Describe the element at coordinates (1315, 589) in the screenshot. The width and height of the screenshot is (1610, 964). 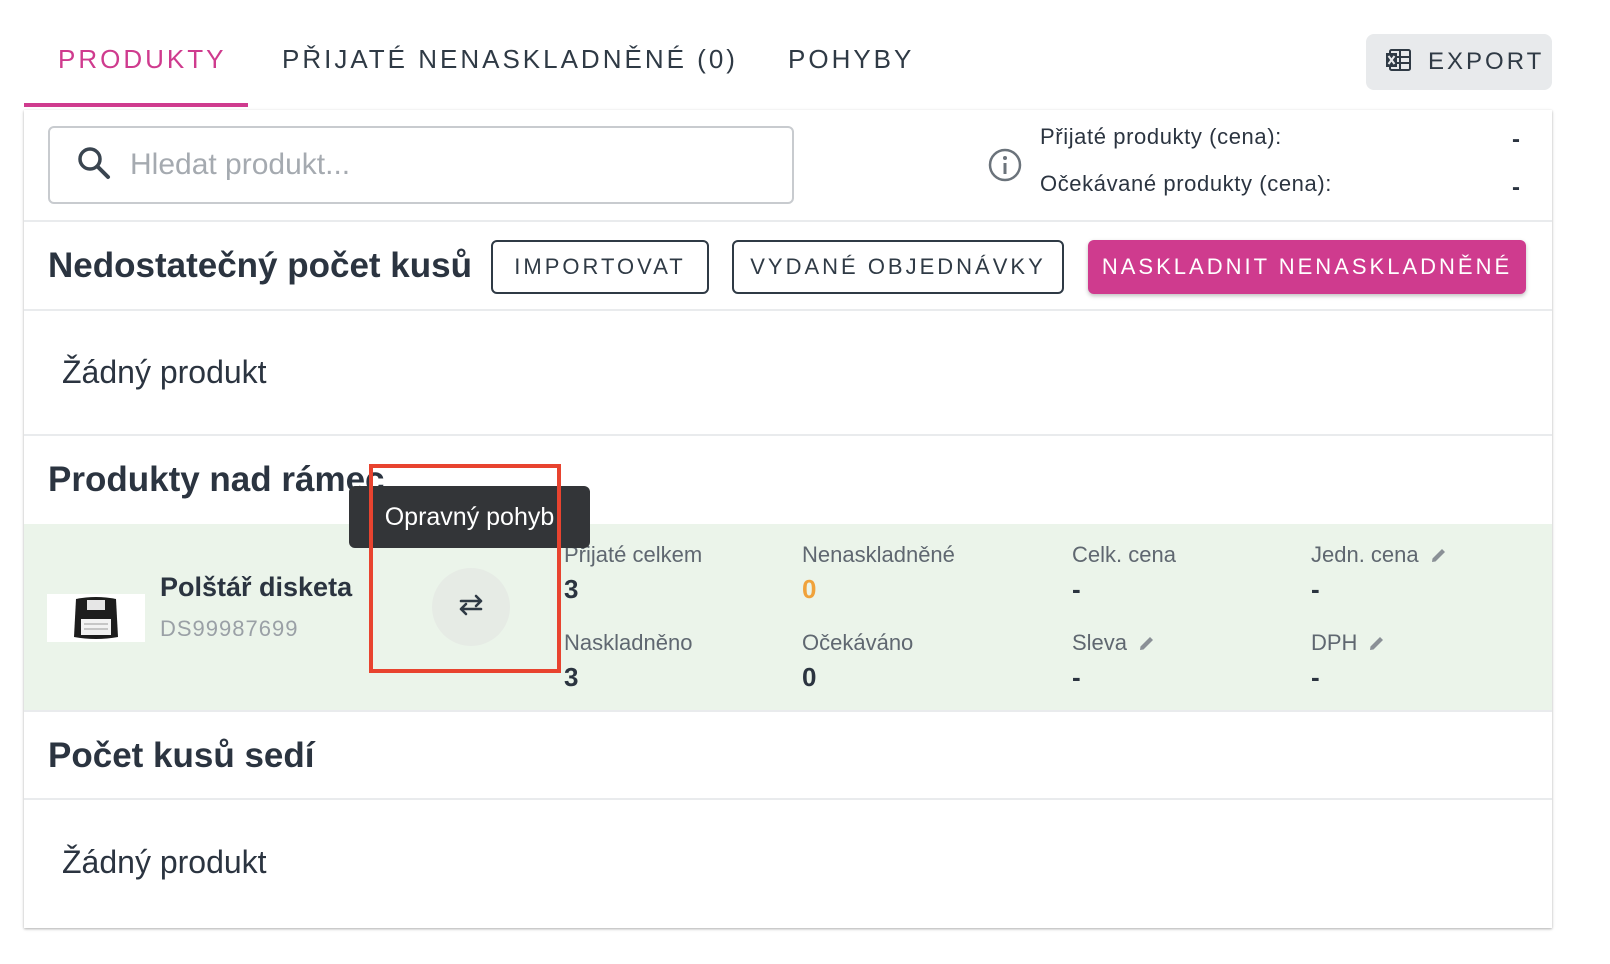
I see `unit-price-value: -` at that location.